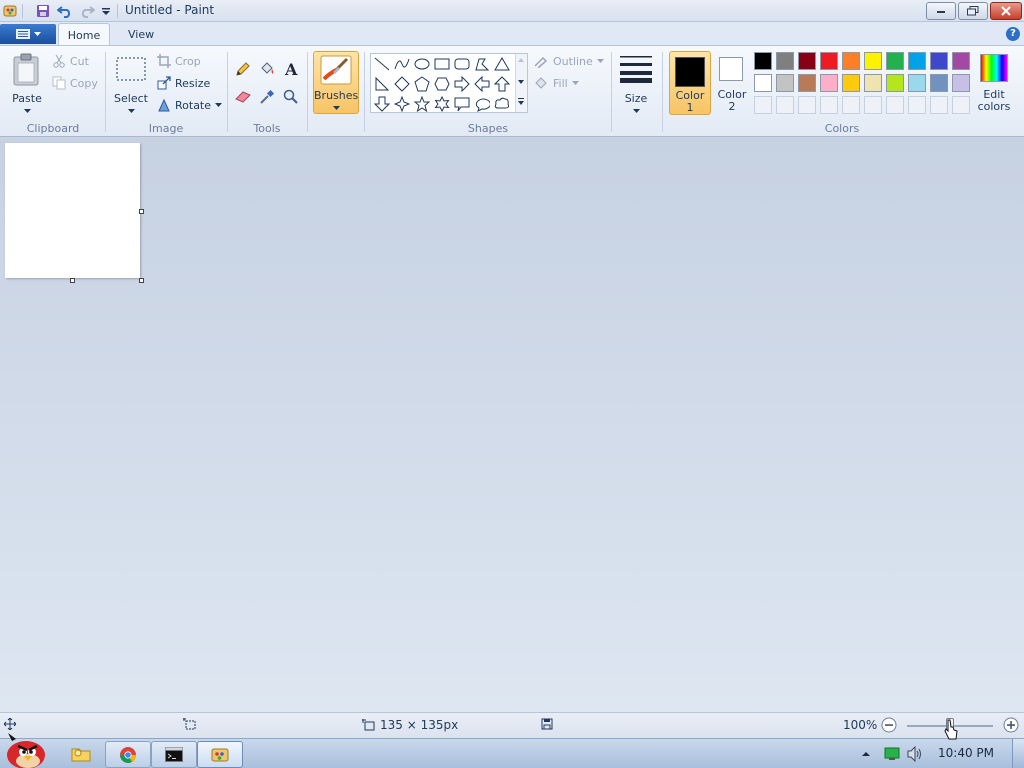 The height and width of the screenshot is (768, 1024). I want to click on cmd-taskbar-button, so click(174, 754).